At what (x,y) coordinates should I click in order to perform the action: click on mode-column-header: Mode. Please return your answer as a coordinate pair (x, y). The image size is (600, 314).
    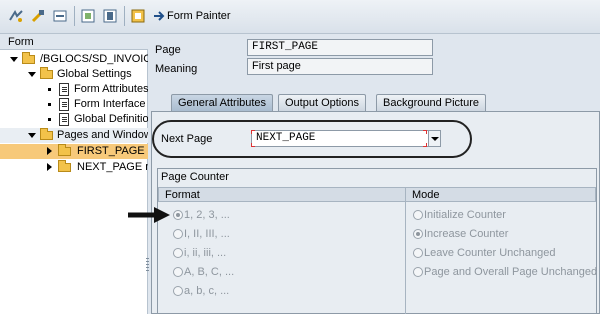
    Looking at the image, I should click on (500, 194).